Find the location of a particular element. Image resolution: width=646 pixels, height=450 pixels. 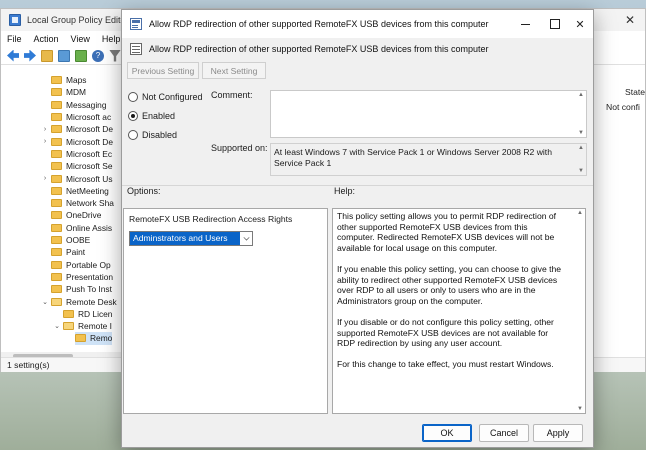

tree-item: MDM is located at coordinates (68, 92).